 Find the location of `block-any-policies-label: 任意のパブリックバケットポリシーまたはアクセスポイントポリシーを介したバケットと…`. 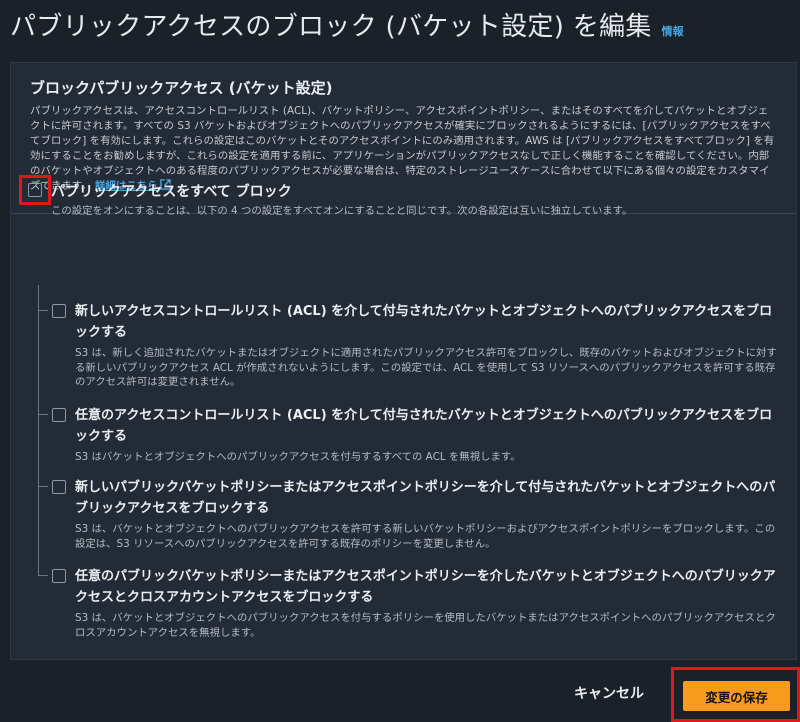

block-any-policies-label: 任意のパブリックバケットポリシーまたはアクセスポイントポリシーを介したバケットと… is located at coordinates (426, 587).